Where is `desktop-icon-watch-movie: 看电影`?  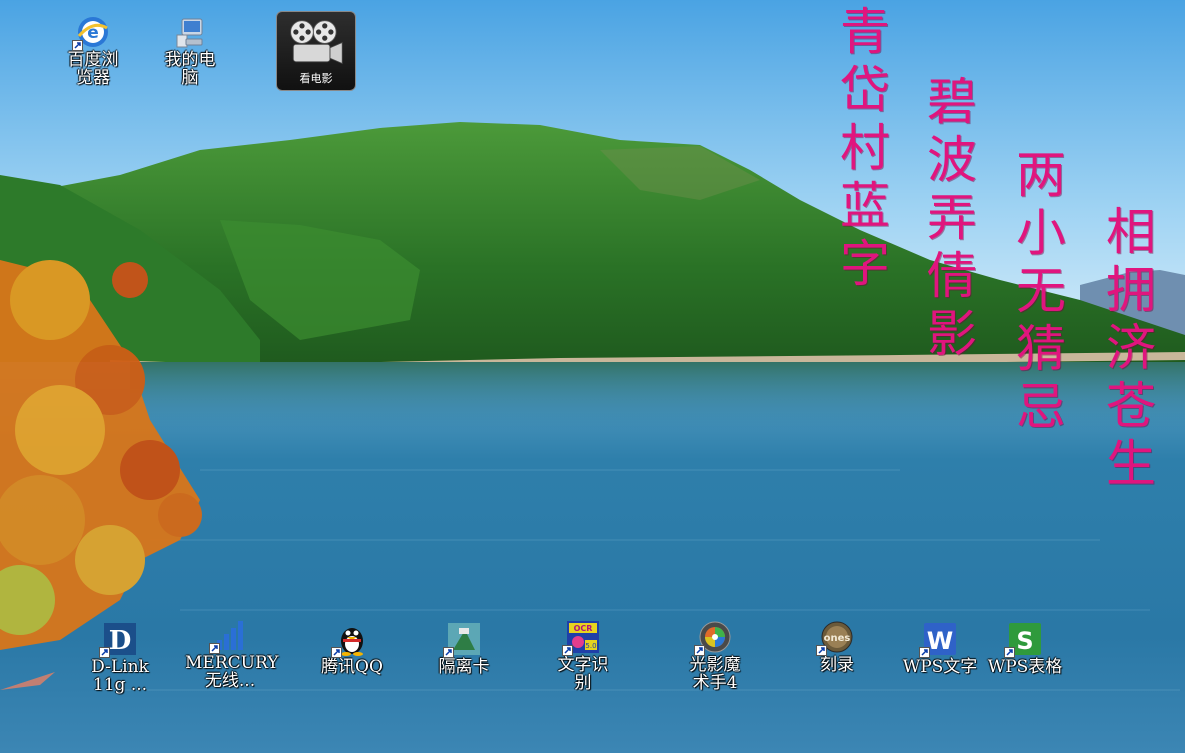
desktop-icon-watch-movie: 看电影 is located at coordinates (316, 51).